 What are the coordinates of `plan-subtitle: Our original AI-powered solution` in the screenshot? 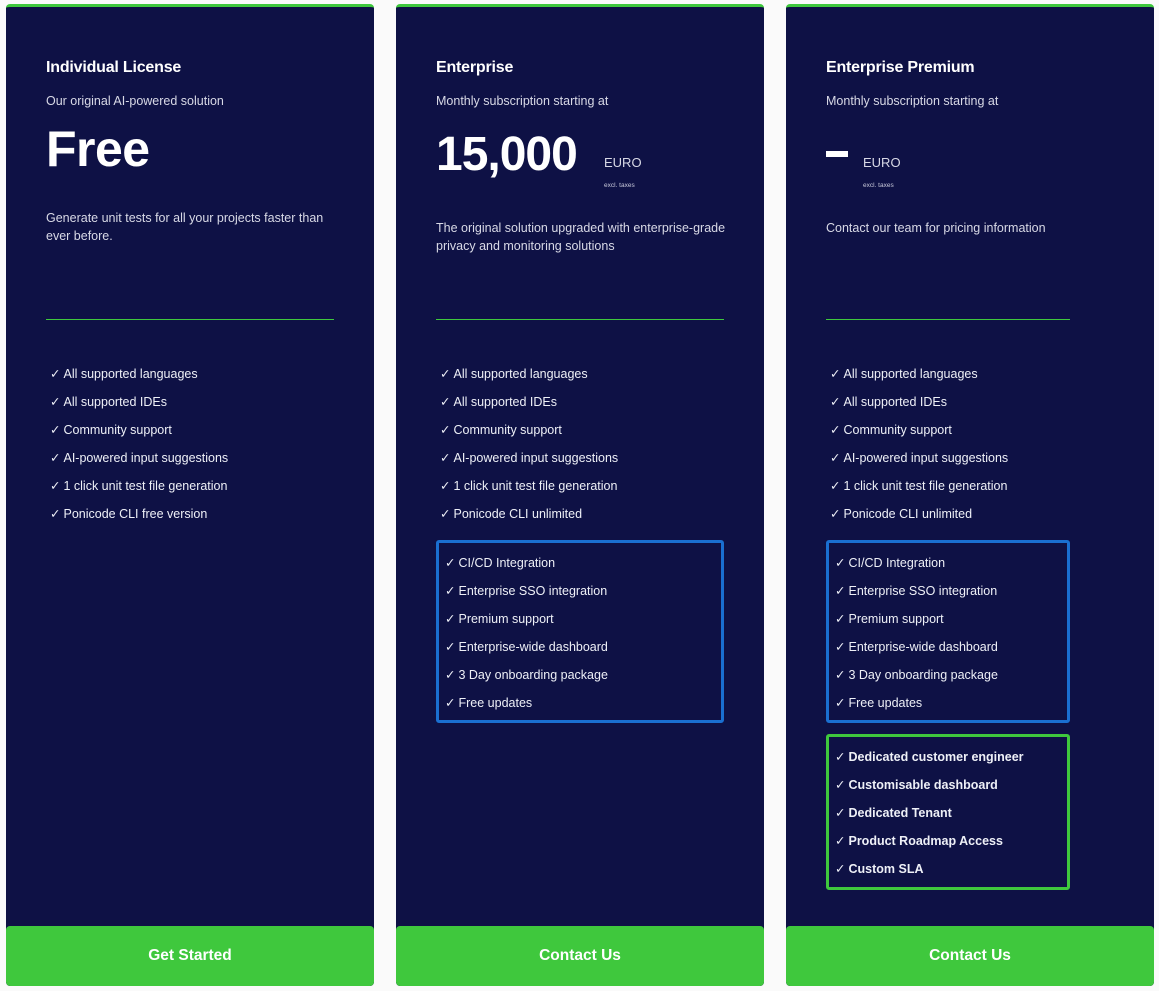 It's located at (135, 101).